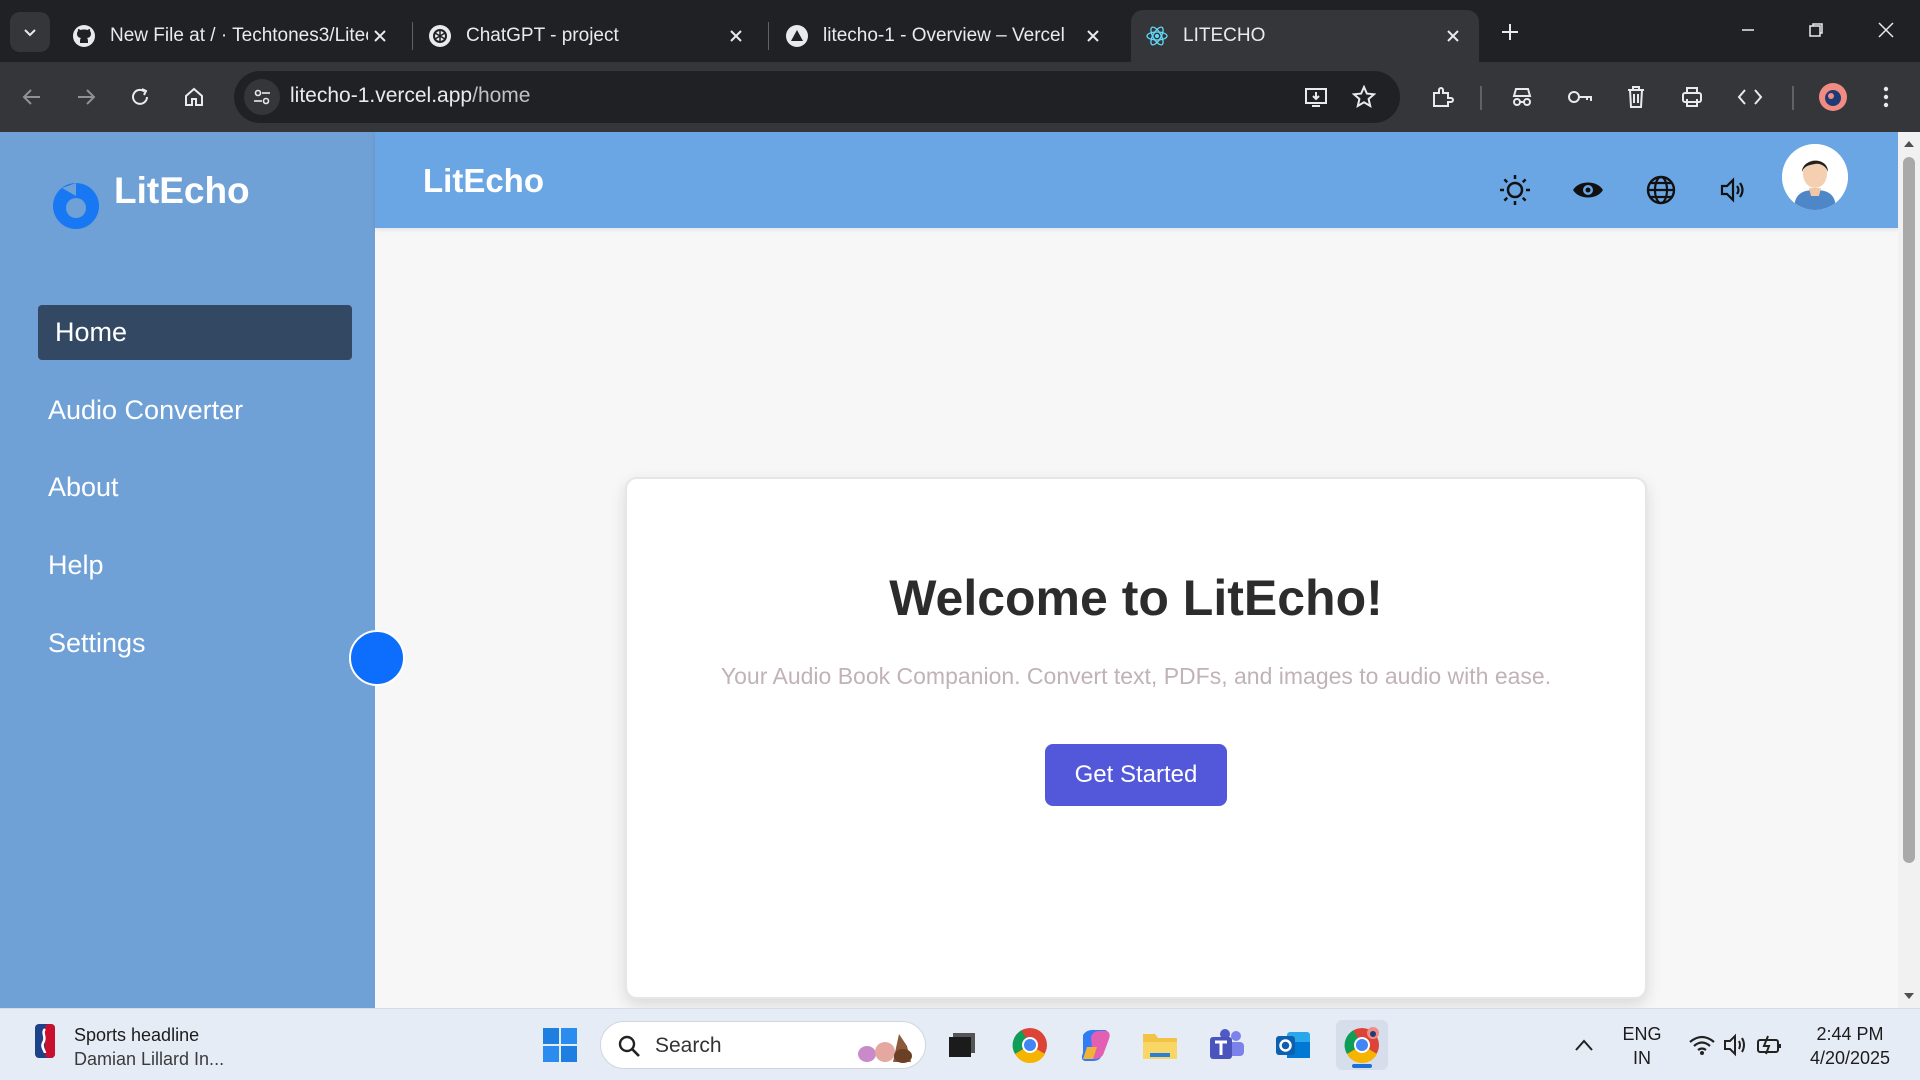 This screenshot has width=1920, height=1080. What do you see at coordinates (377, 658) in the screenshot?
I see `sidebar-toggle-button` at bounding box center [377, 658].